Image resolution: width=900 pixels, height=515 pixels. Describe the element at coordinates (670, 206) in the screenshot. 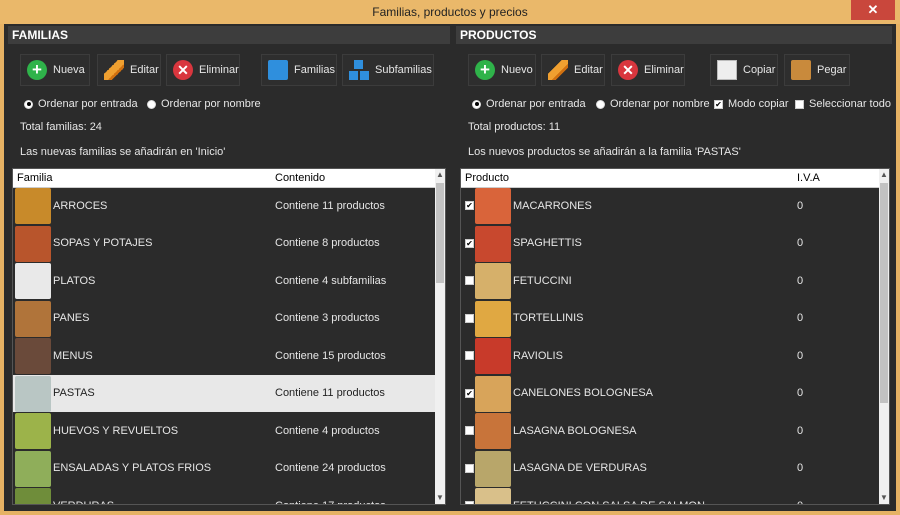

I see `table-row: ✔ MACARRONES 0` at that location.